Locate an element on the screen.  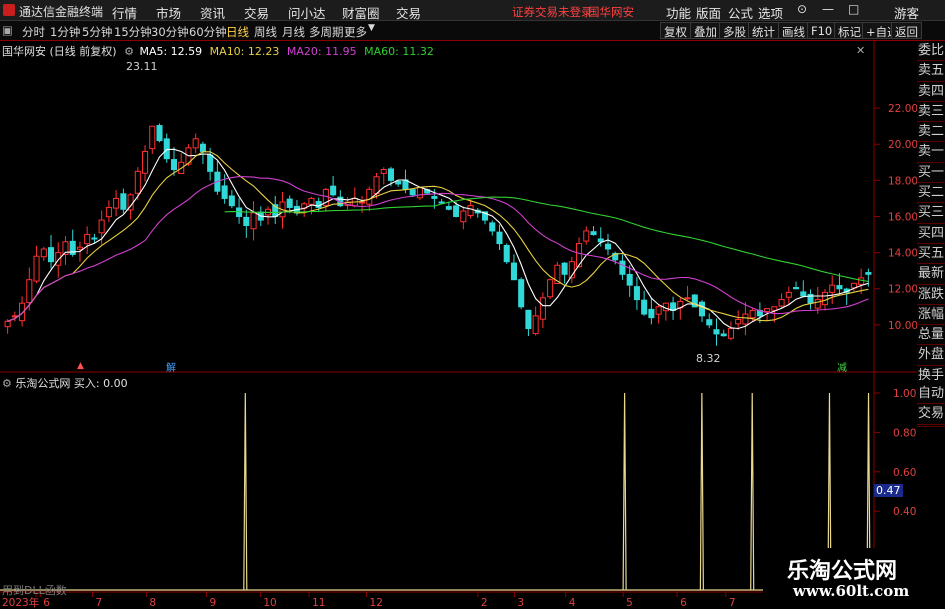
skin-icon: ⊙ is located at coordinates (802, 9).